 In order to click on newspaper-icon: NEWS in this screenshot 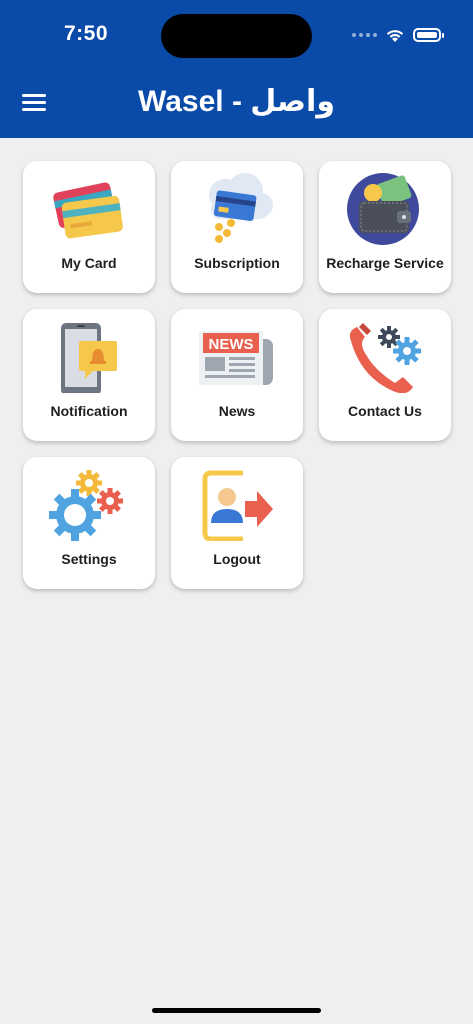, I will do `click(236, 358)`.